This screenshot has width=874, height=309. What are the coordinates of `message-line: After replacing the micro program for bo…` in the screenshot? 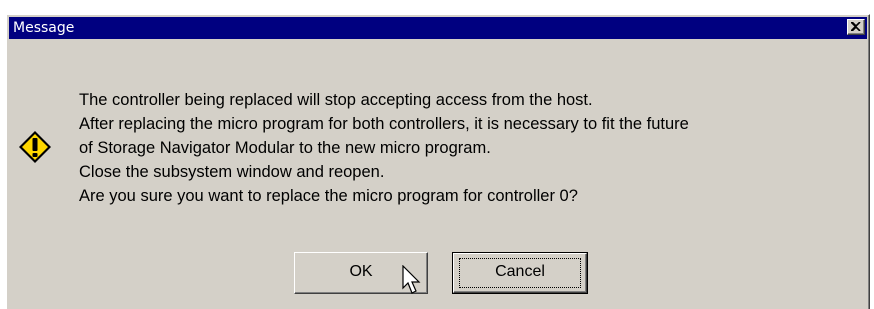 It's located at (384, 124).